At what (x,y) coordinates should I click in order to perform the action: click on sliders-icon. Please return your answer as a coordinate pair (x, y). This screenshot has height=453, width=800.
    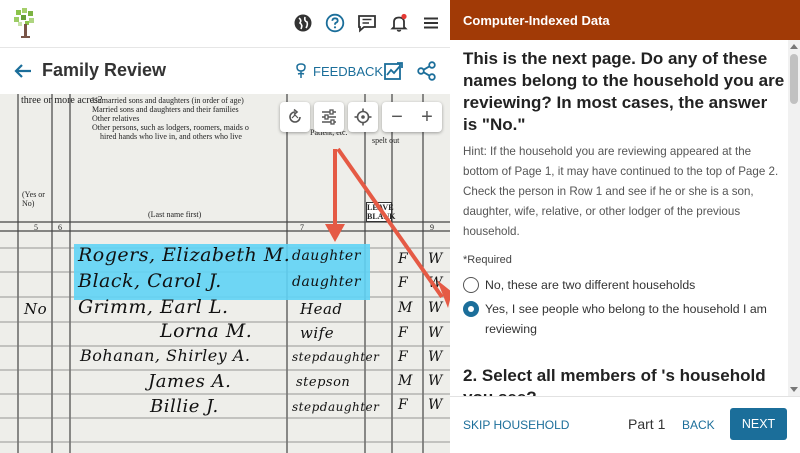
    Looking at the image, I should click on (329, 117).